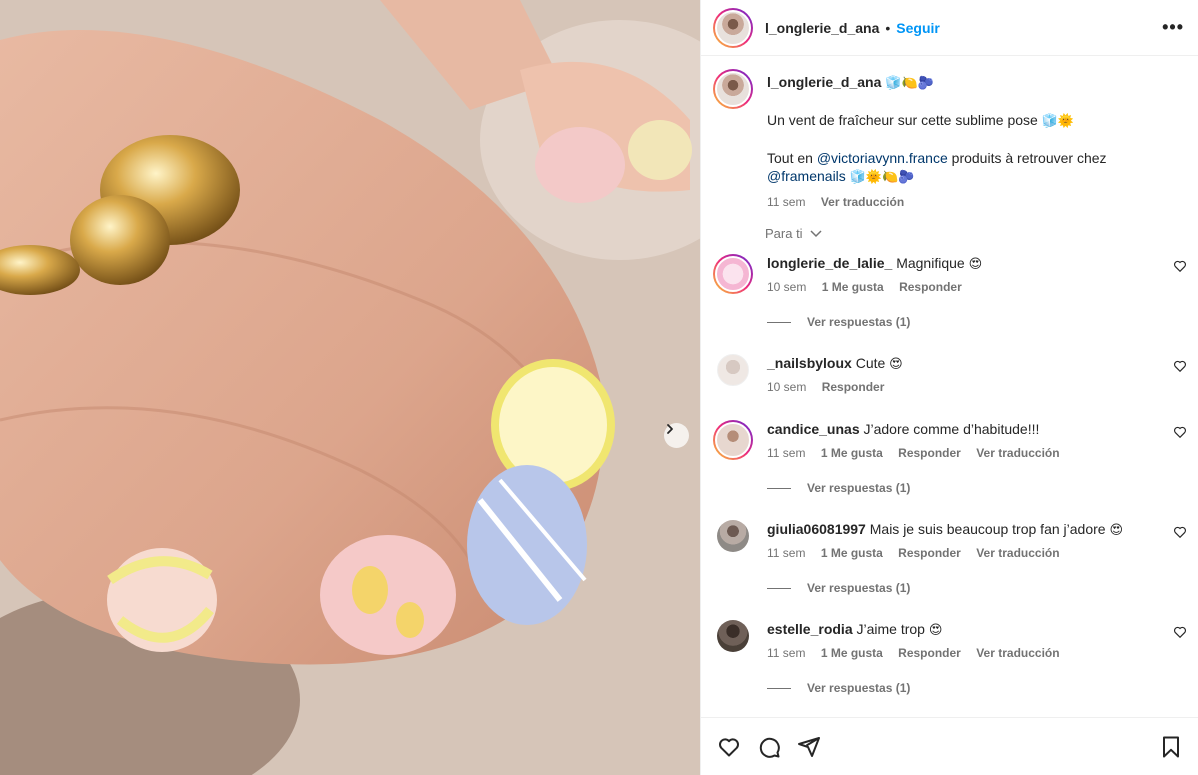 The width and height of the screenshot is (1198, 775). What do you see at coordinates (809, 747) in the screenshot?
I see `share-icon` at bounding box center [809, 747].